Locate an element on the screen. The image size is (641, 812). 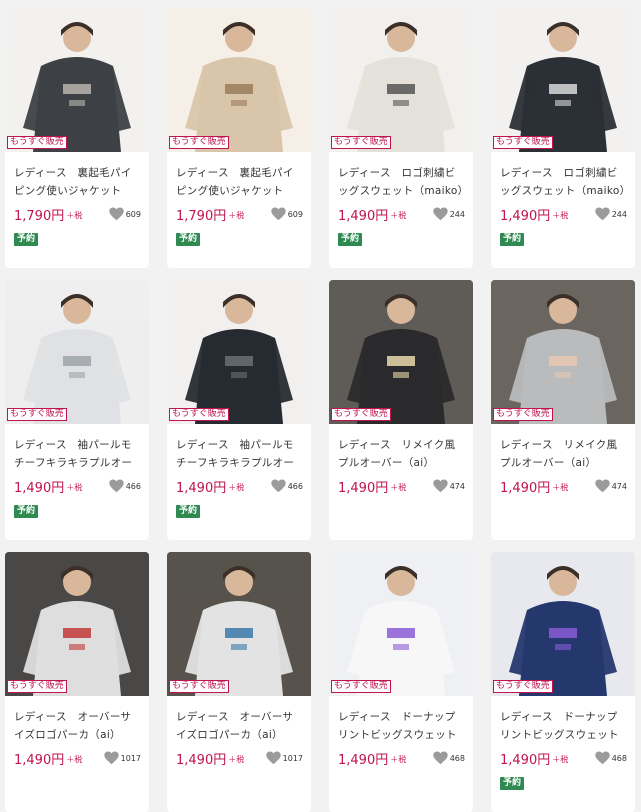
sweat-photo is located at coordinates (401, 80).